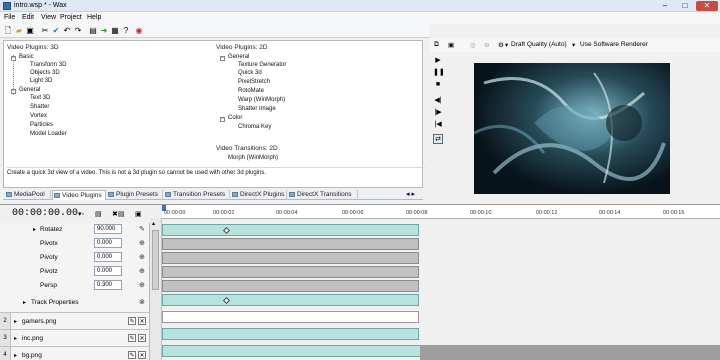  Describe the element at coordinates (259, 195) in the screenshot. I see `tab-directx-plugins: DirectX Plugins` at that location.